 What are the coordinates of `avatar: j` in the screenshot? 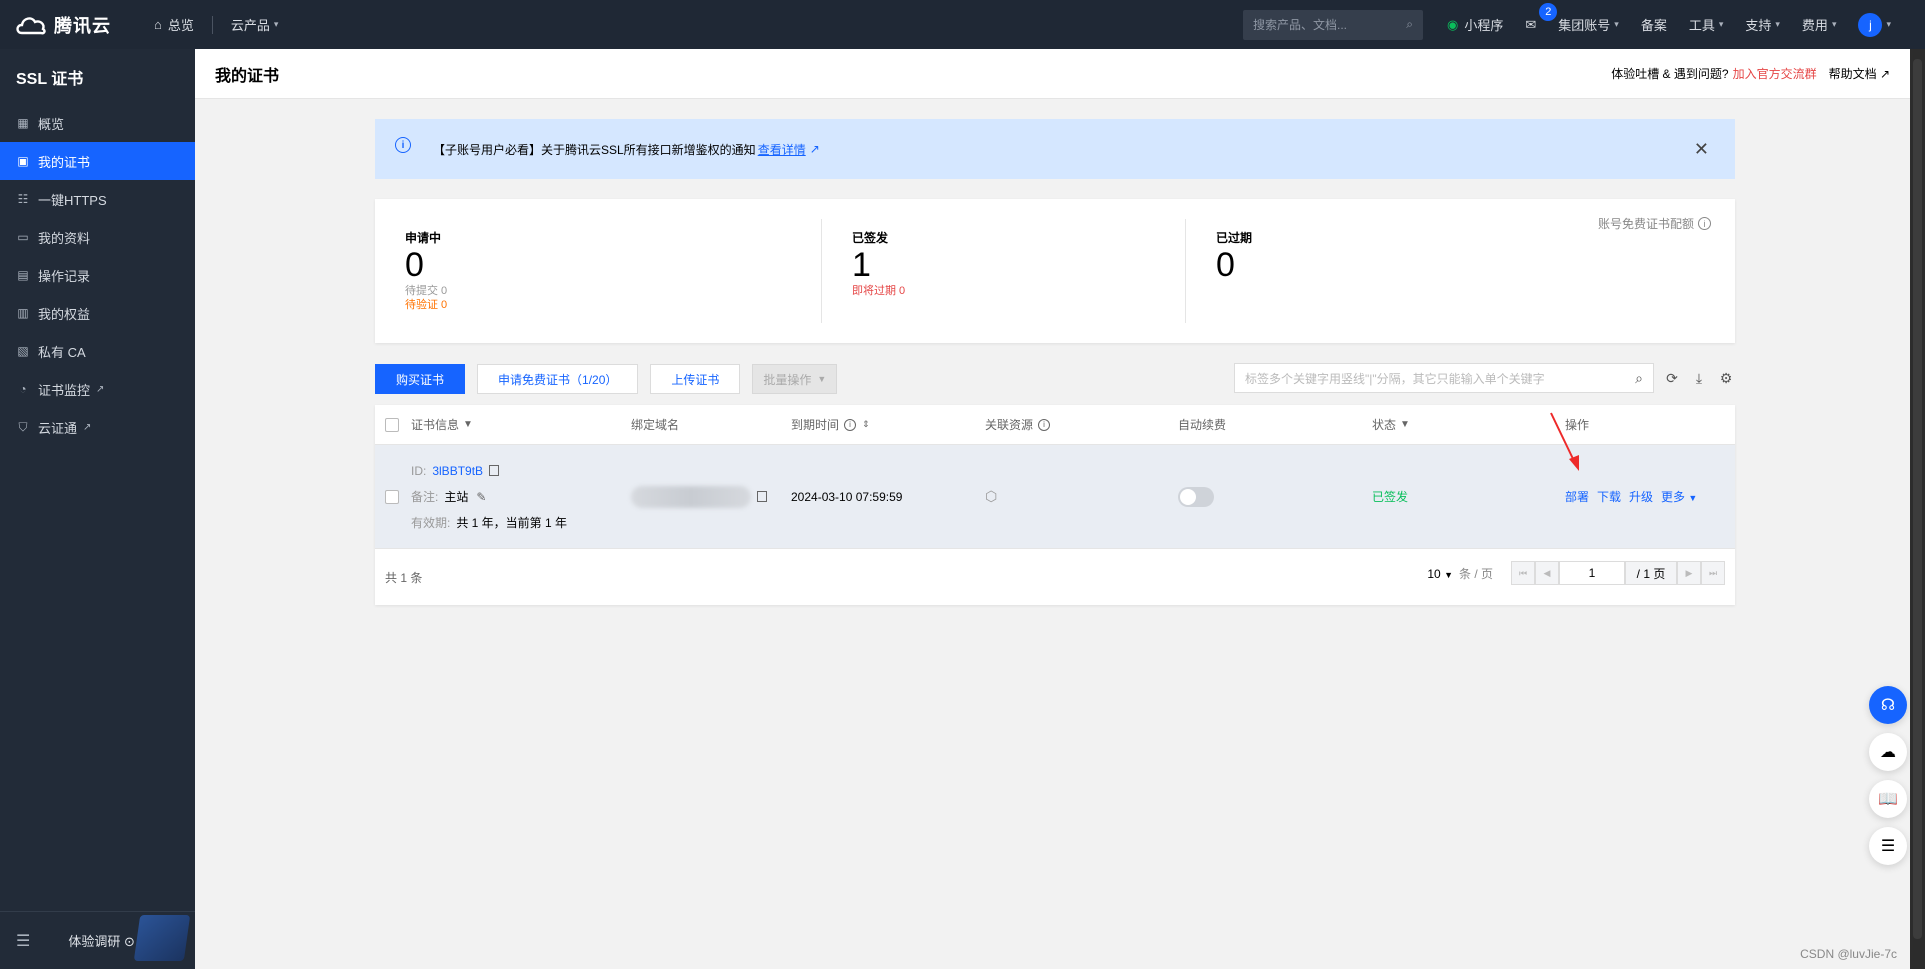 It's located at (1870, 24).